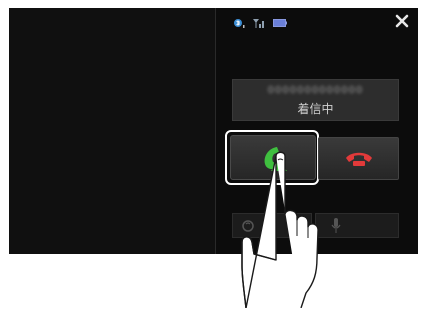 The image size is (421, 312). I want to click on call-status: 着信中, so click(315, 109).